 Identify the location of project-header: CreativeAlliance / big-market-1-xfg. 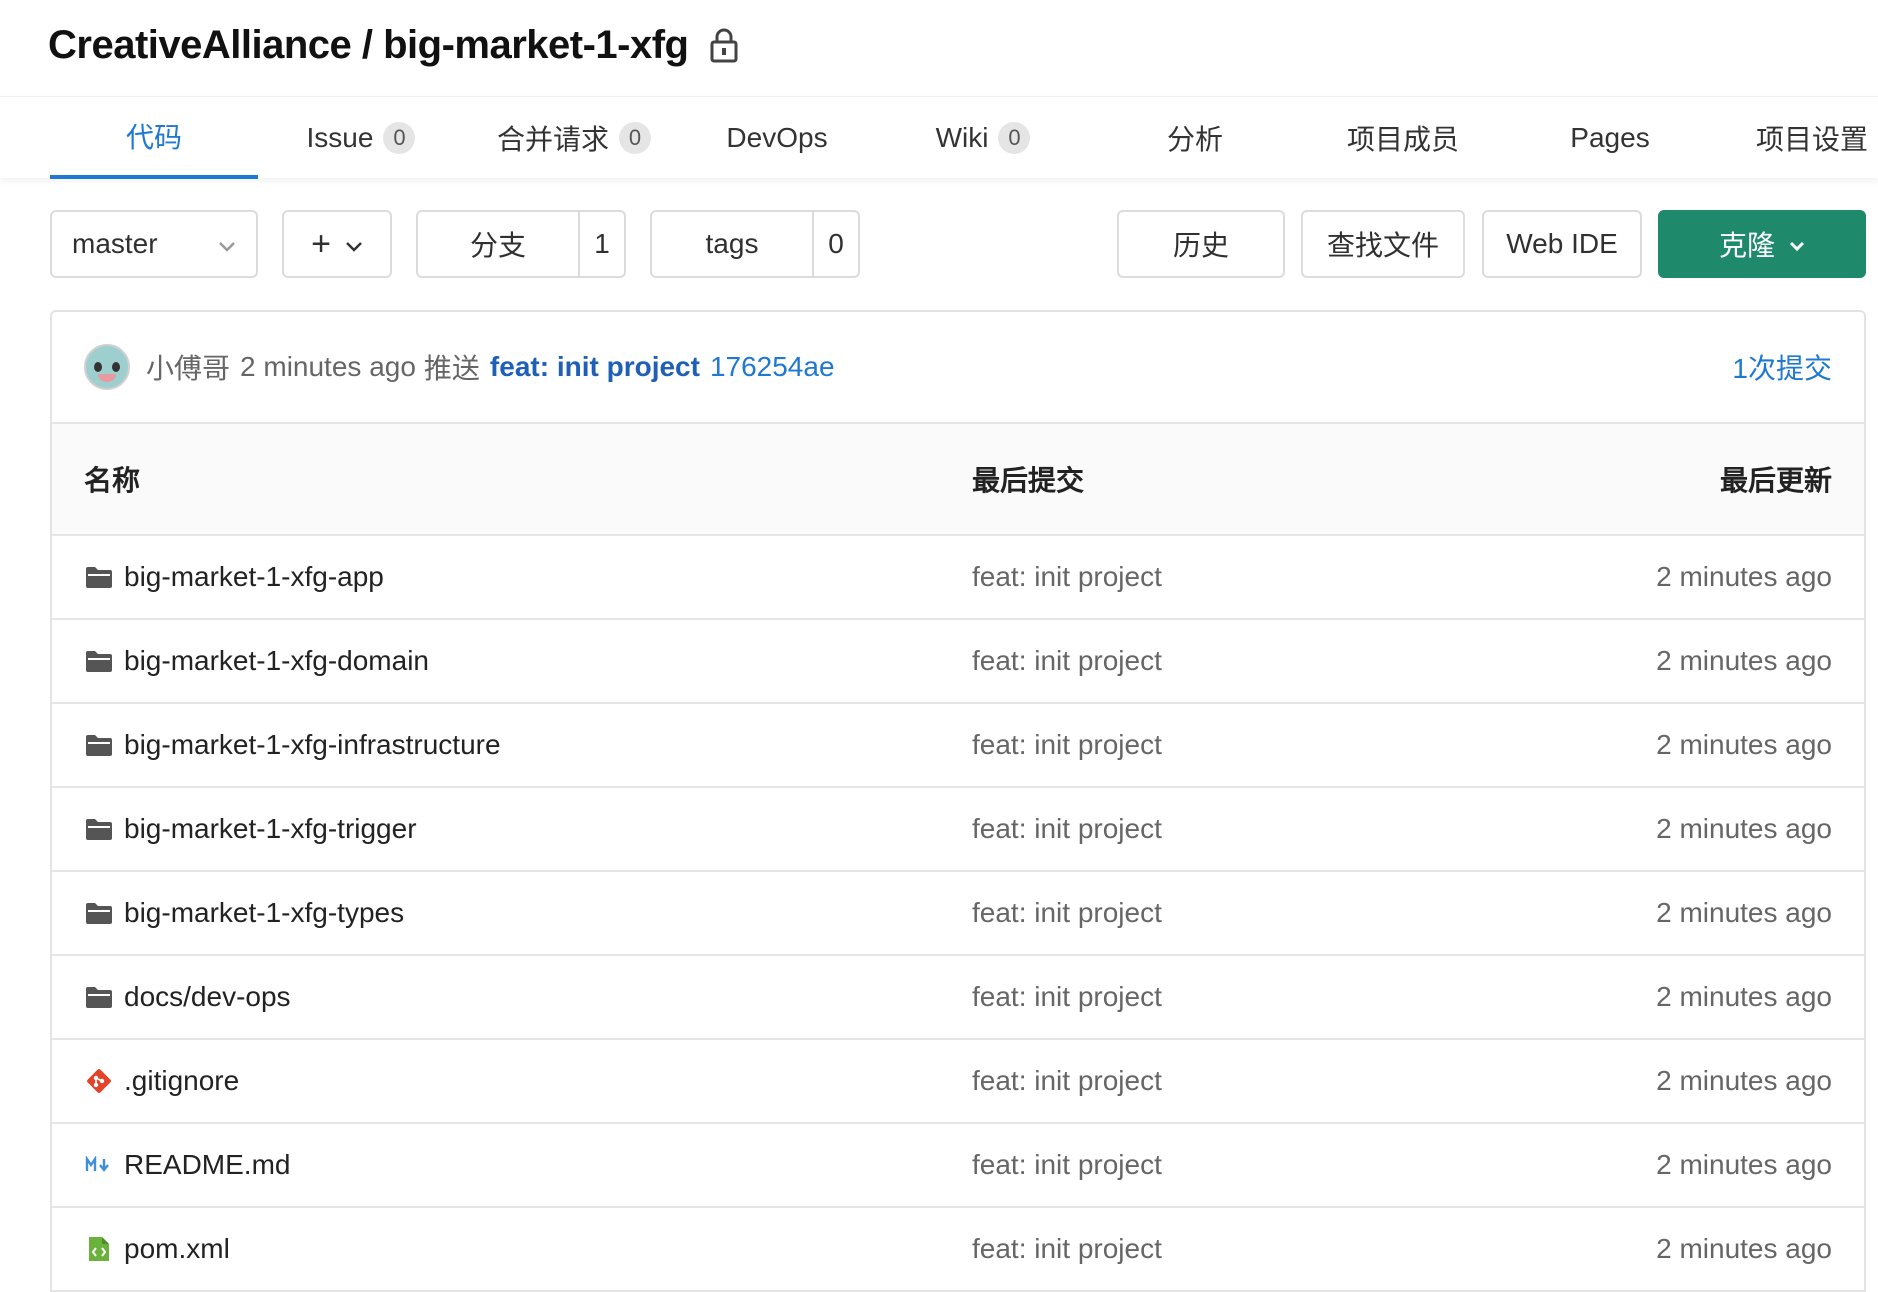
(393, 45).